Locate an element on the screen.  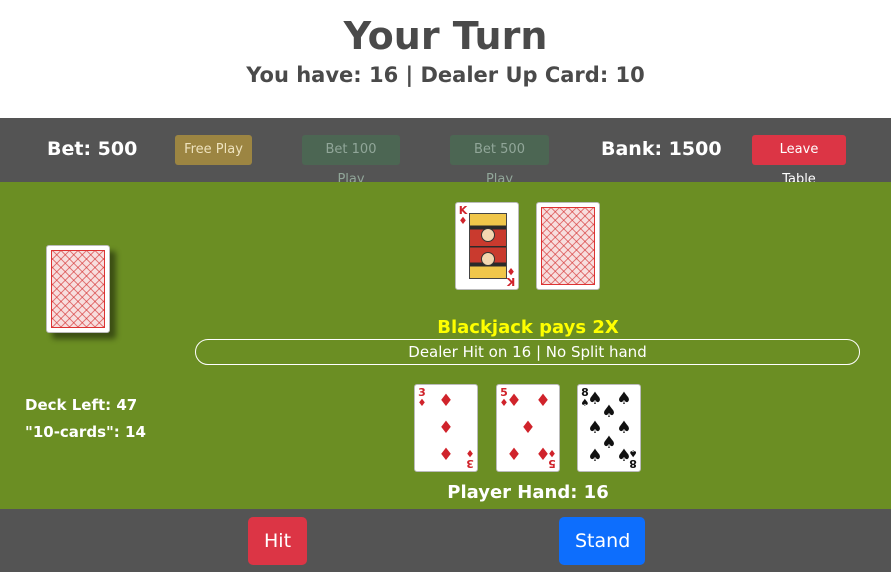
player-hand-total: Player Hand: 16 is located at coordinates (528, 492).